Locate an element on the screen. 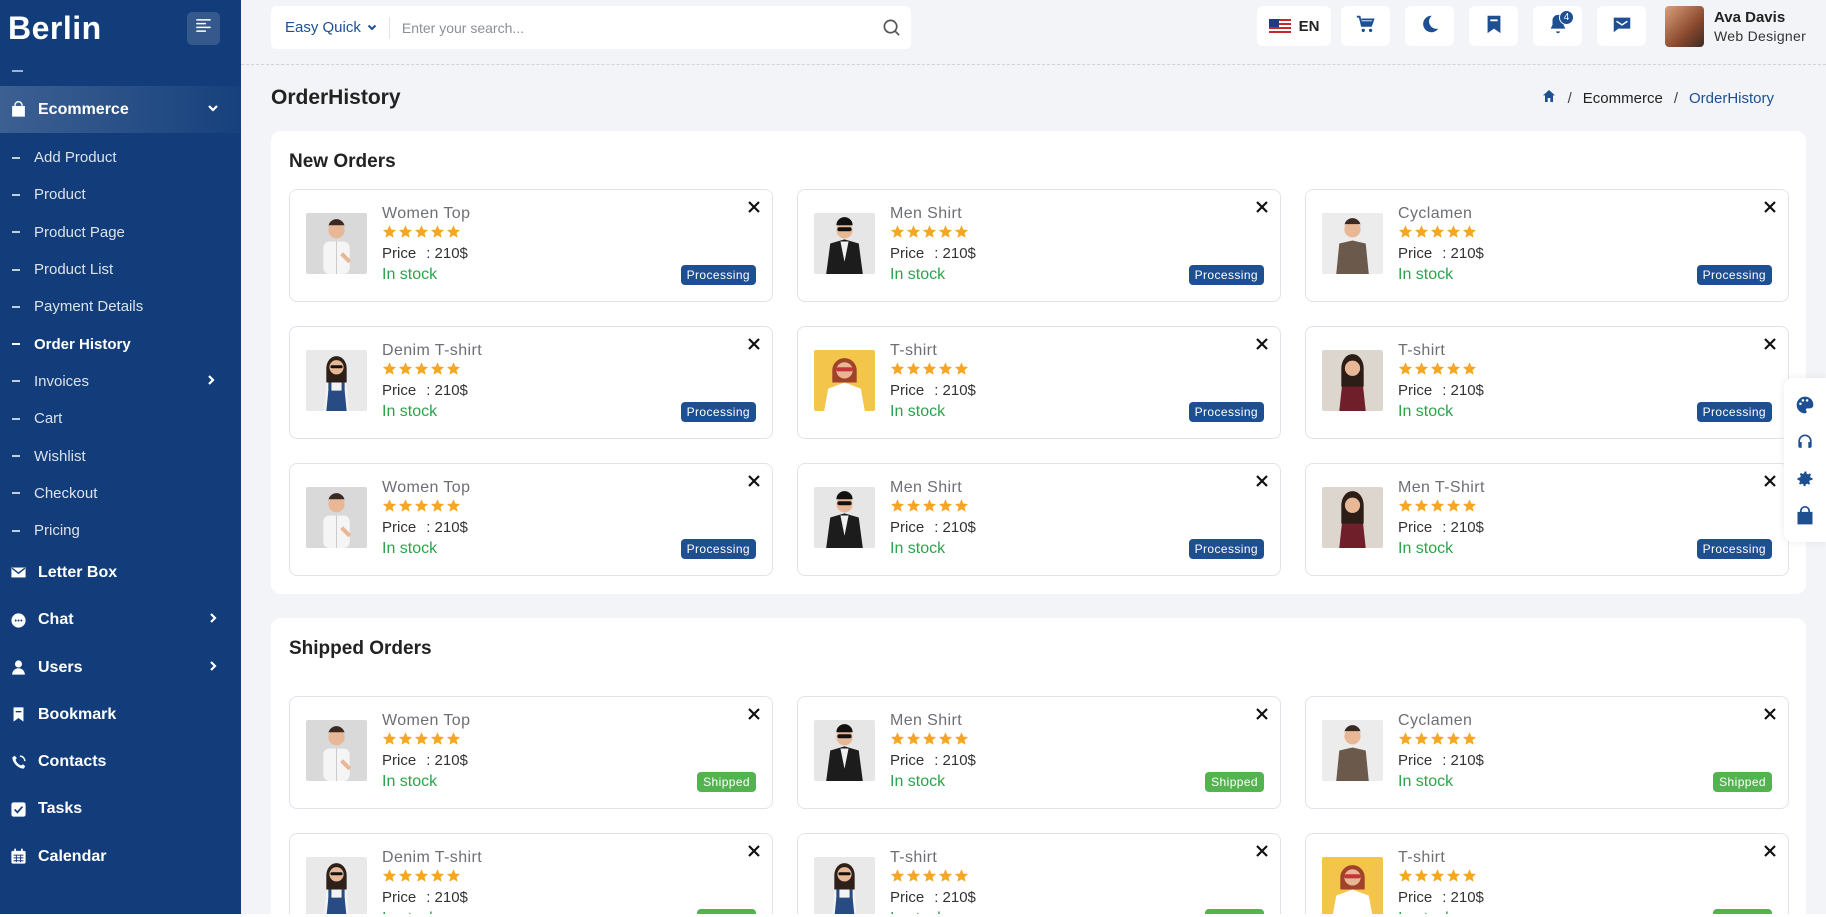 This screenshot has width=1826, height=917. order-item-card: Cyclamen Price: 210$ In stock Processing is located at coordinates (1547, 245).